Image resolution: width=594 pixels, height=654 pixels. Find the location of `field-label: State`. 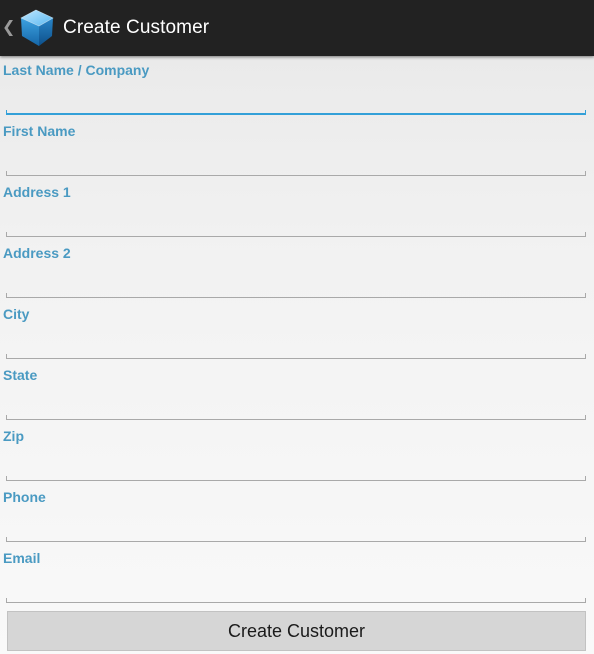

field-label: State is located at coordinates (20, 375).